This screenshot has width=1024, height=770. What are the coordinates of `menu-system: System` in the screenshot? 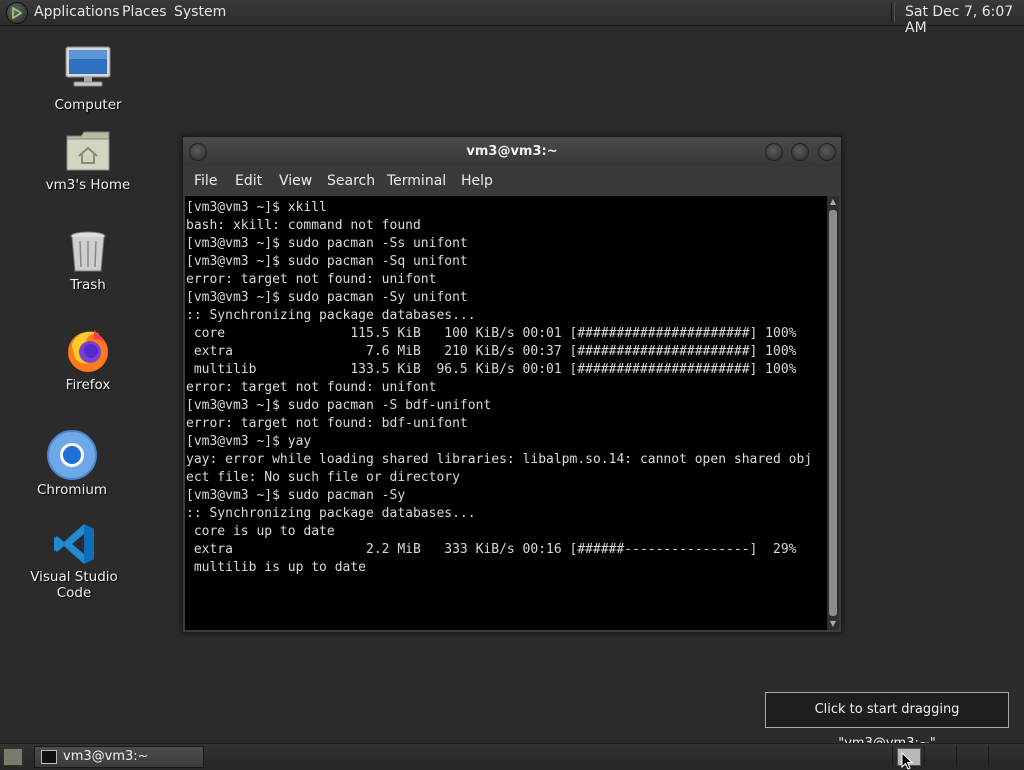 It's located at (200, 12).